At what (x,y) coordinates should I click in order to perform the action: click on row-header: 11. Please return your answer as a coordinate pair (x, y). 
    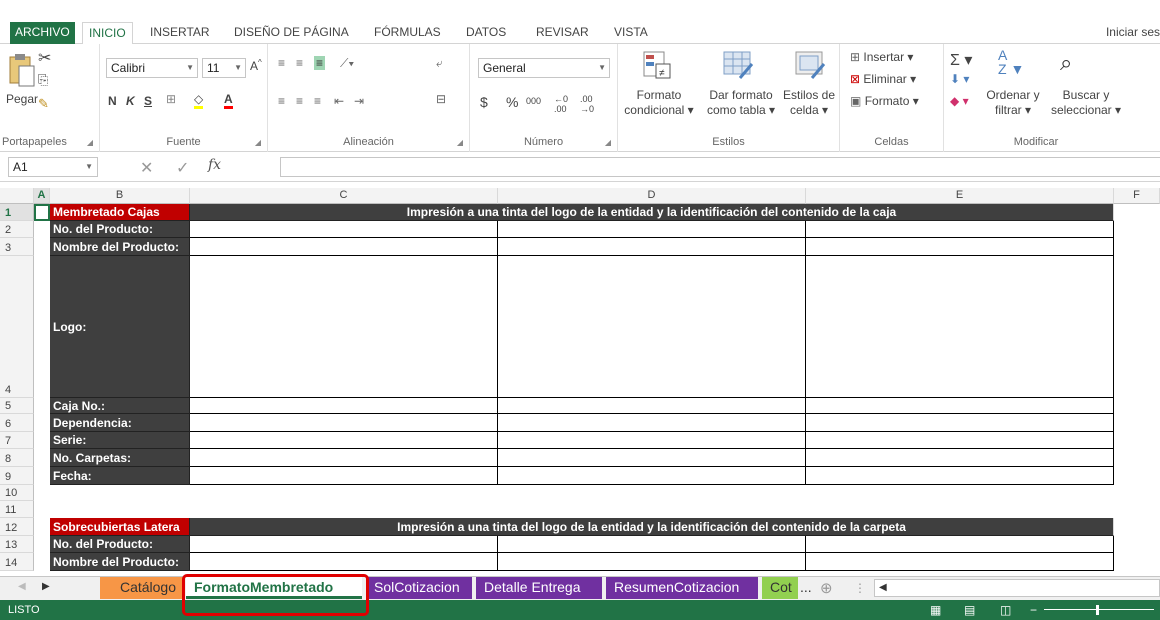
    Looking at the image, I should click on (17, 509).